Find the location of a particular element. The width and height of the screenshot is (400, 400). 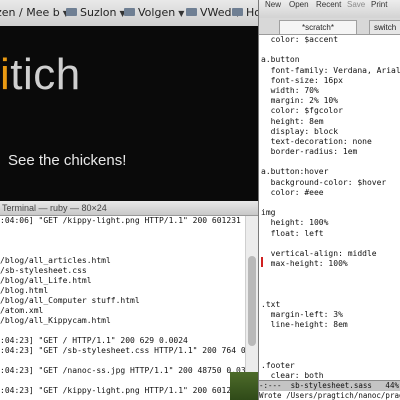

bookmark-label: zen / Mee b is located at coordinates (30, 12).